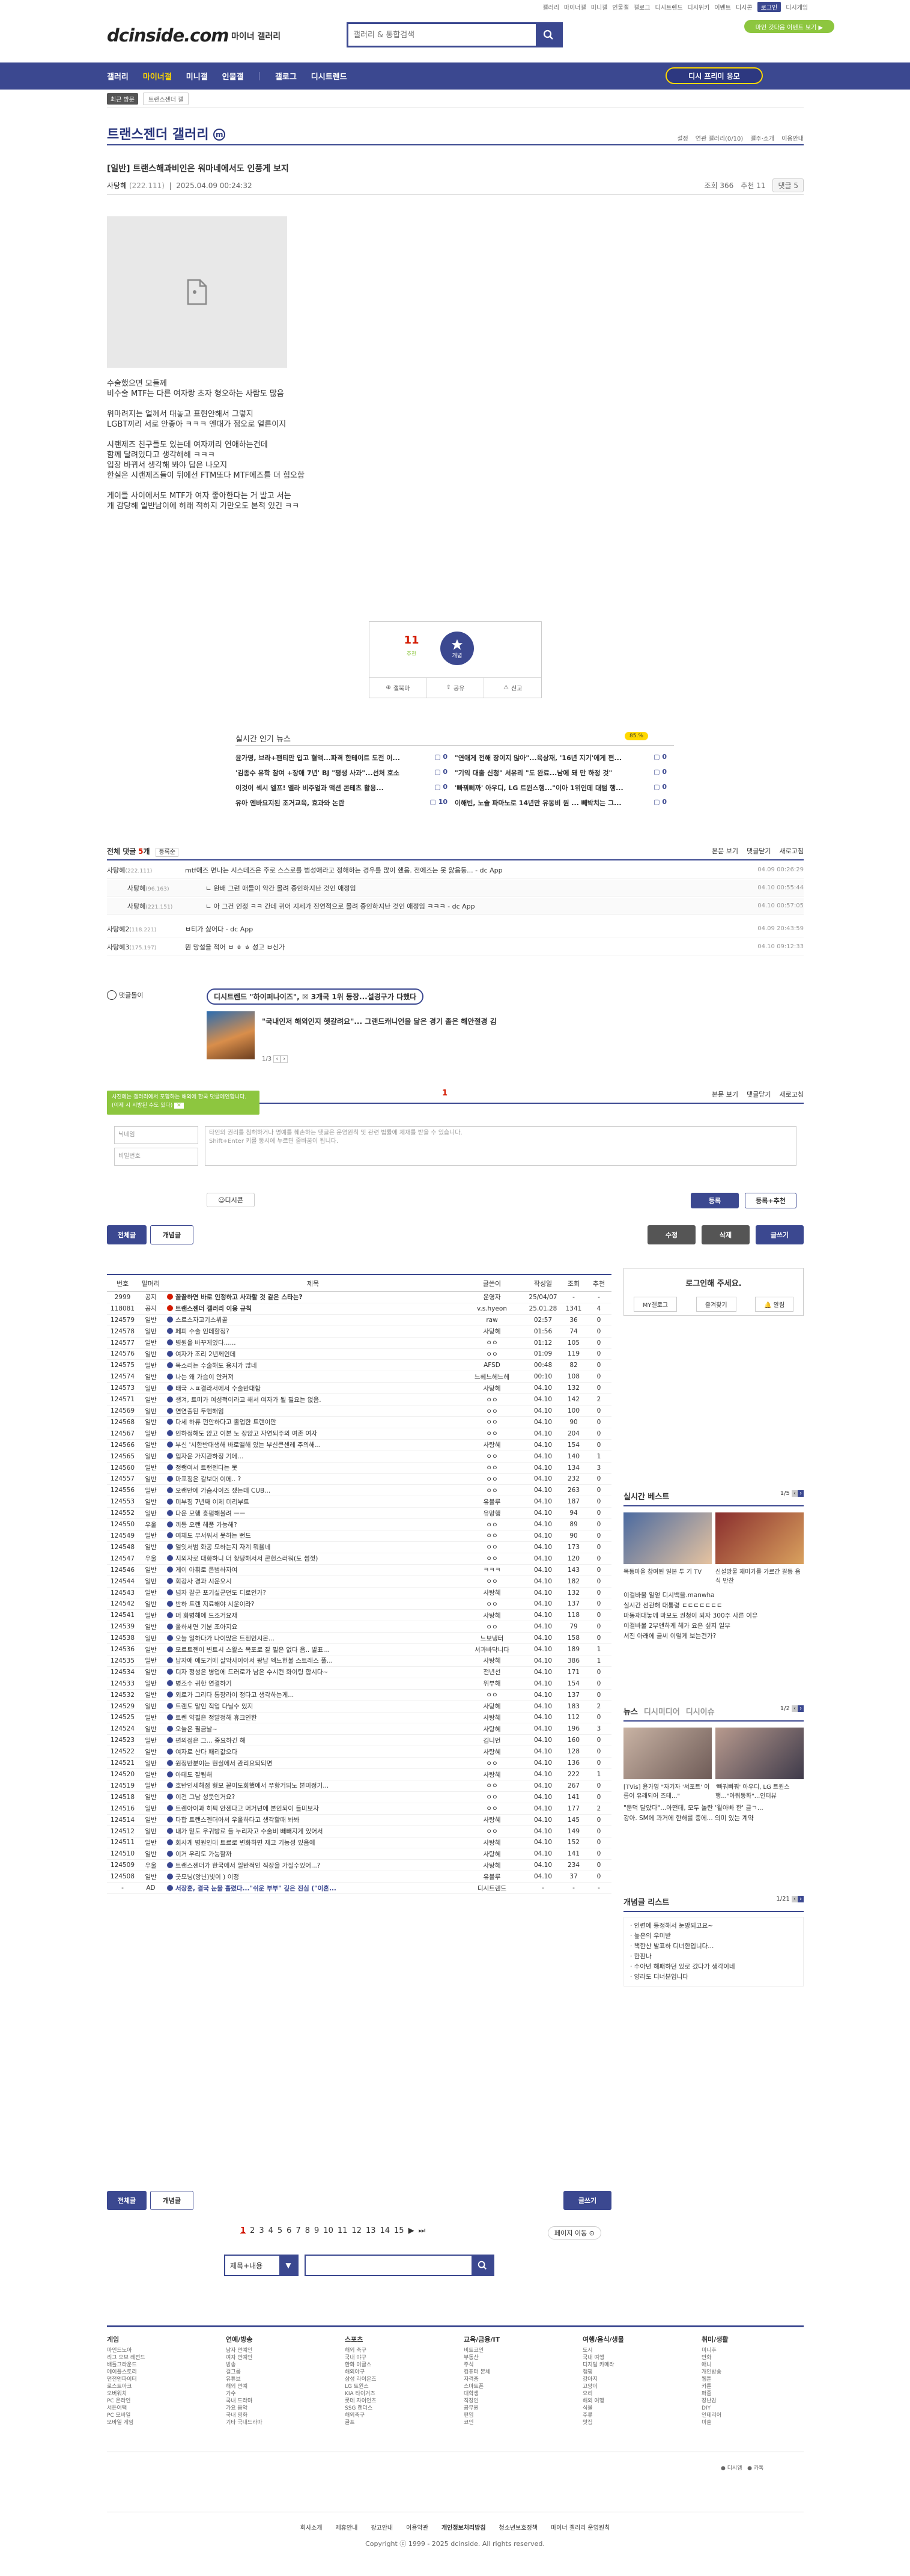  What do you see at coordinates (311, 1308) in the screenshot?
I see `post-title-cell: 트랜스젠더 갤러리 이용 규칙` at bounding box center [311, 1308].